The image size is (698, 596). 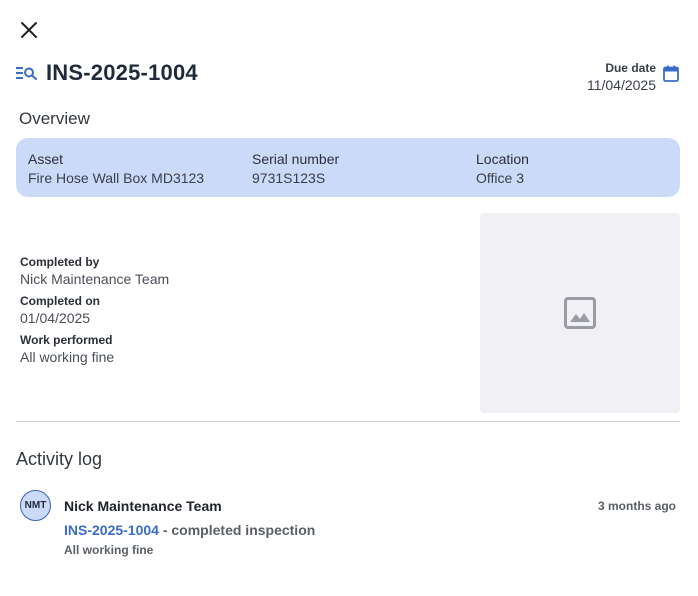 I want to click on completed-on-label: Completed on, so click(x=60, y=301).